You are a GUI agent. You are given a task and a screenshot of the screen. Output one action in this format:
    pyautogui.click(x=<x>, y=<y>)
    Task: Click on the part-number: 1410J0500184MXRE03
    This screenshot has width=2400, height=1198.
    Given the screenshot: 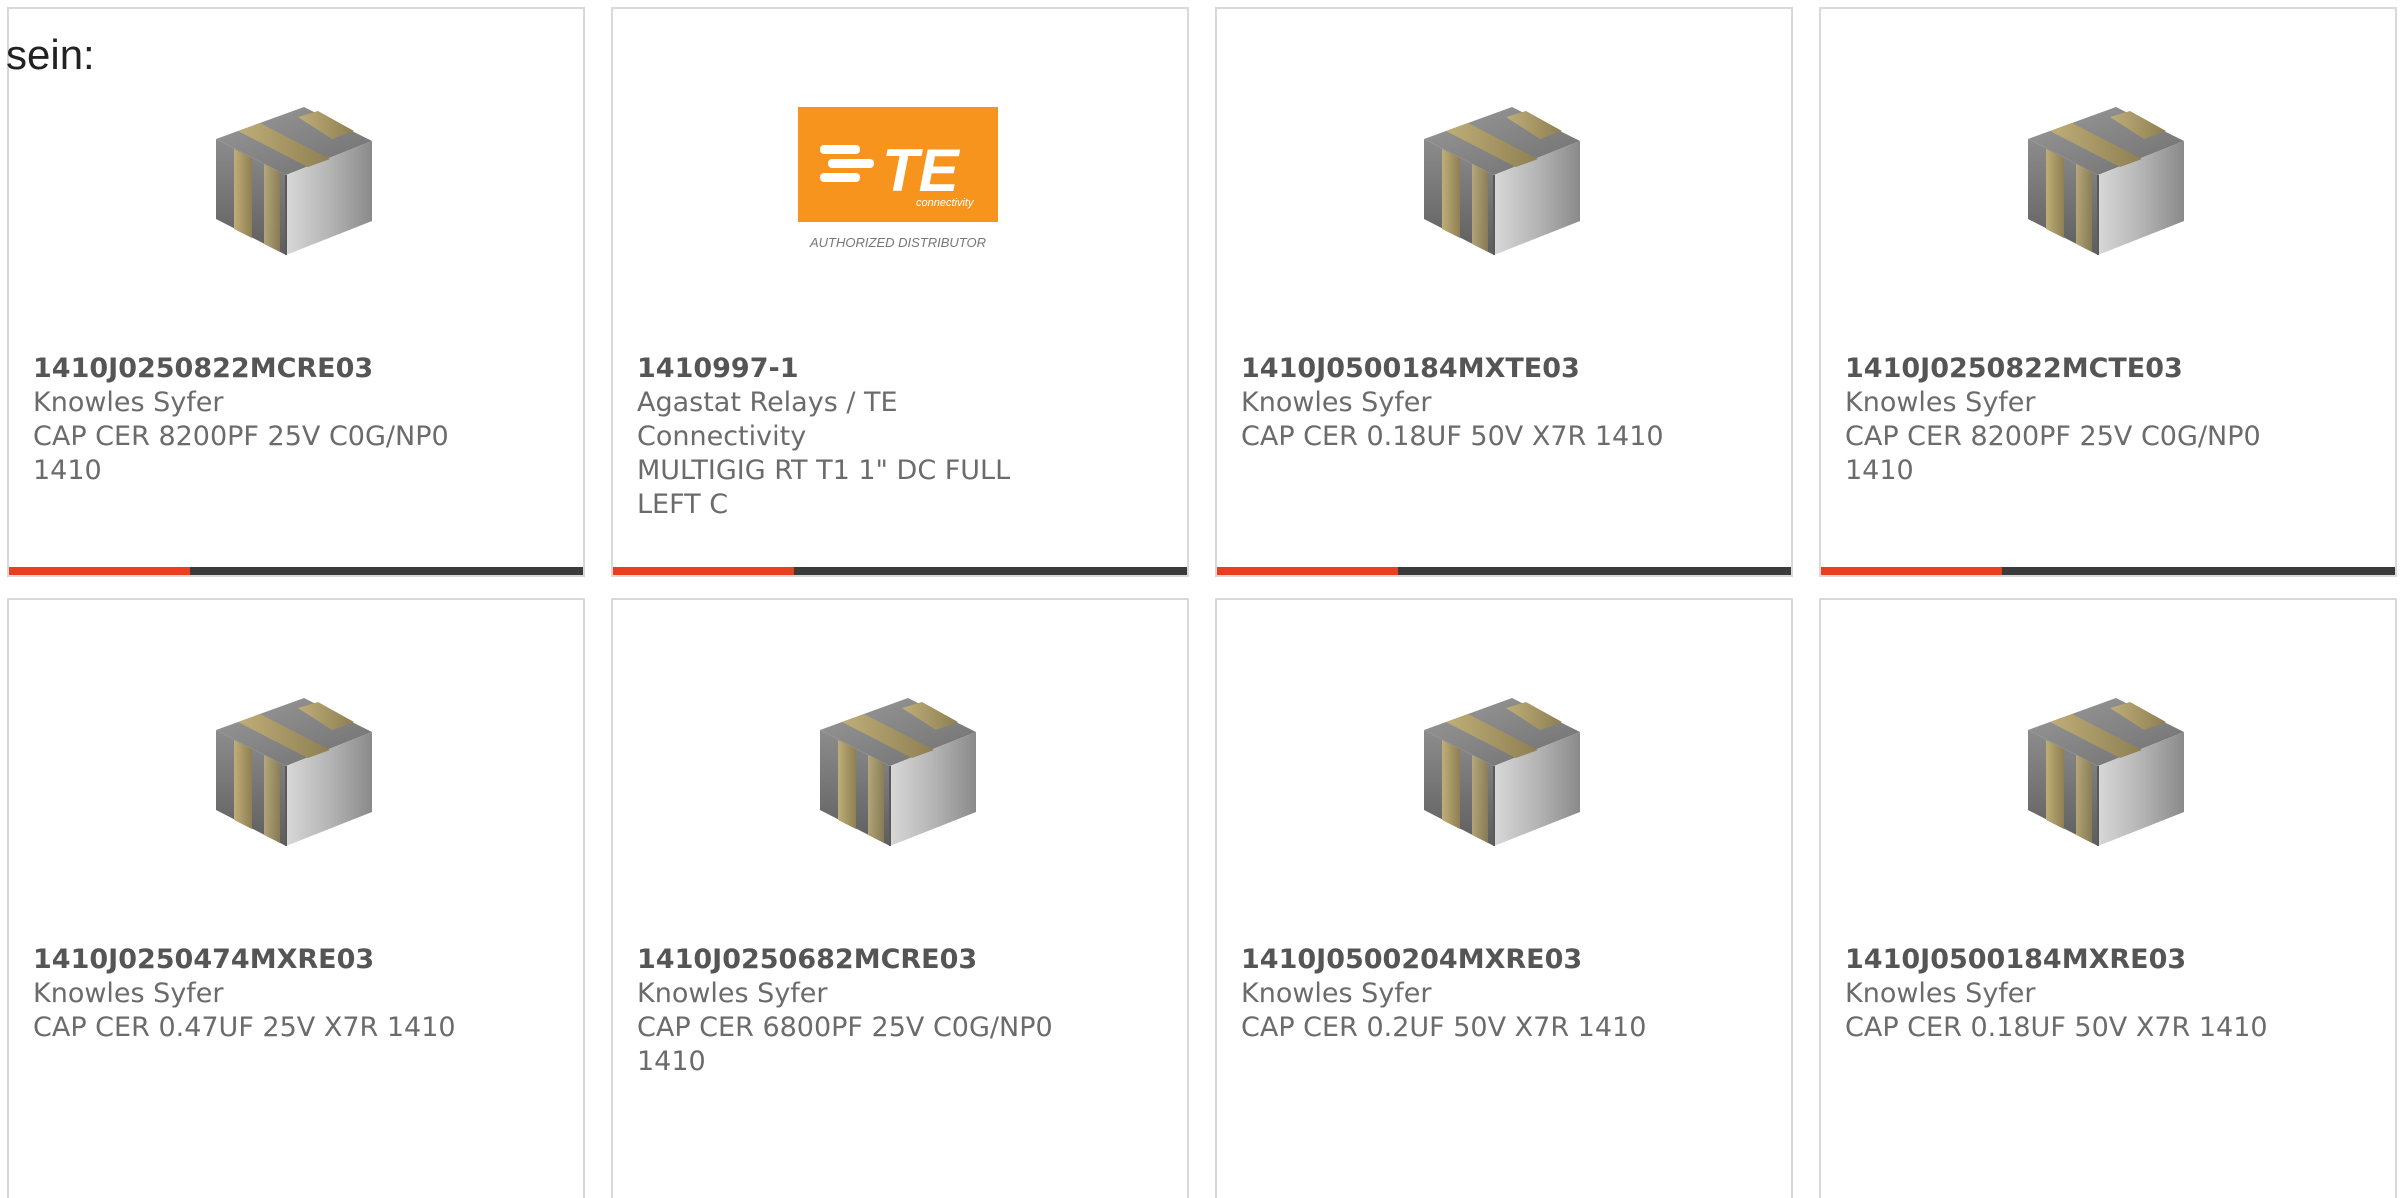 What is the action you would take?
    pyautogui.click(x=2060, y=960)
    